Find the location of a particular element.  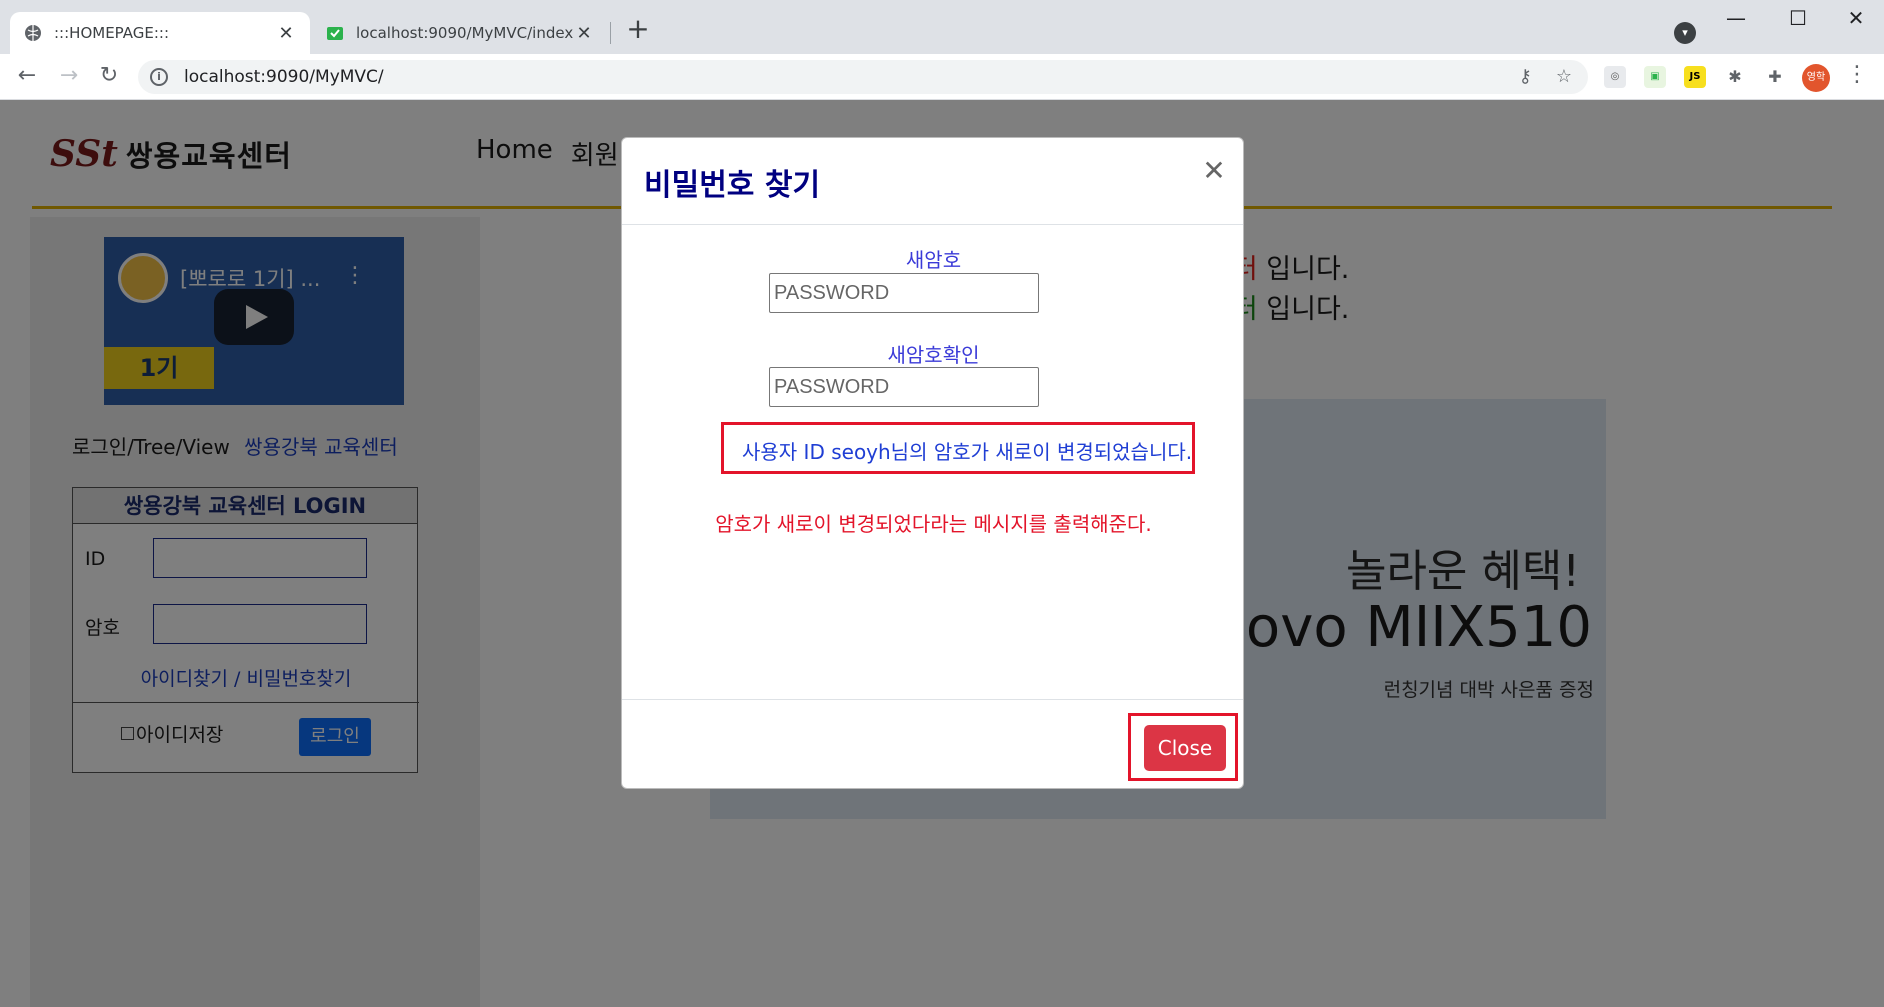

back-icon: ← is located at coordinates (27, 77).